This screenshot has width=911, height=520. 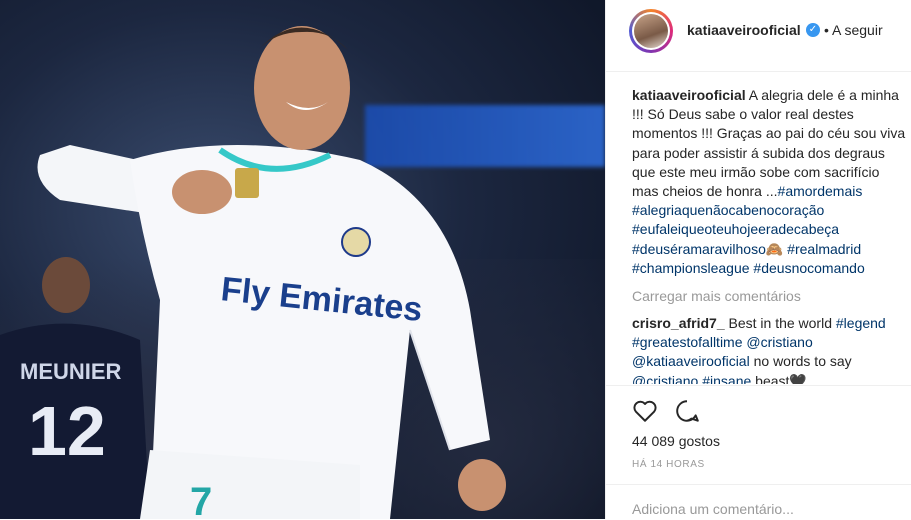 I want to click on caption-line: #alegriaquenãocabenocoração, so click(x=771, y=210).